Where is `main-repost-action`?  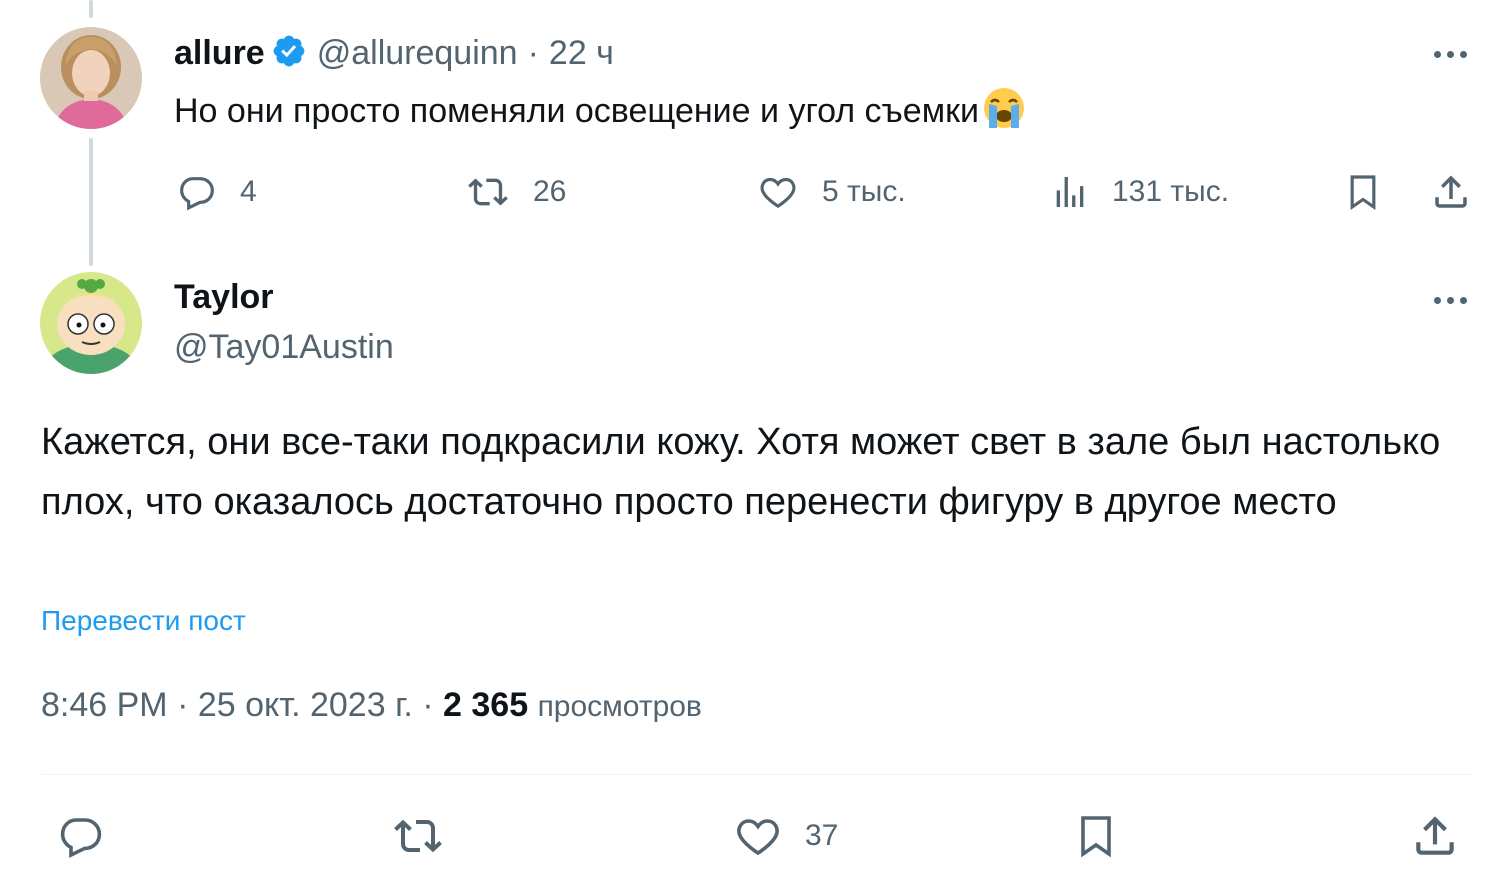
main-repost-action is located at coordinates (418, 836).